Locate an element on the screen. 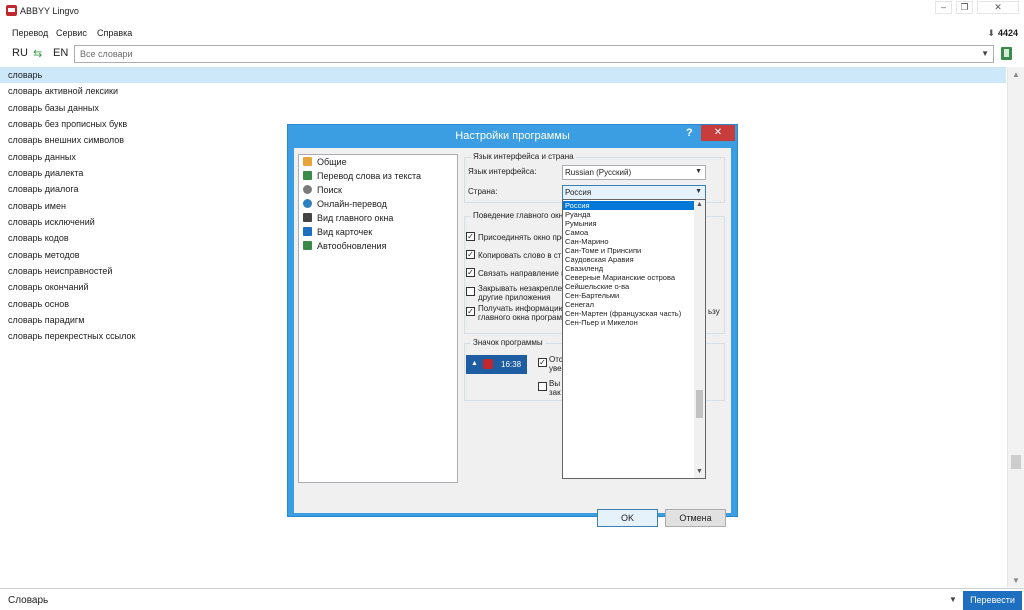 Image resolution: width=1024 pixels, height=610 pixels. country-option: Северные Марианские острова is located at coordinates (628, 277).